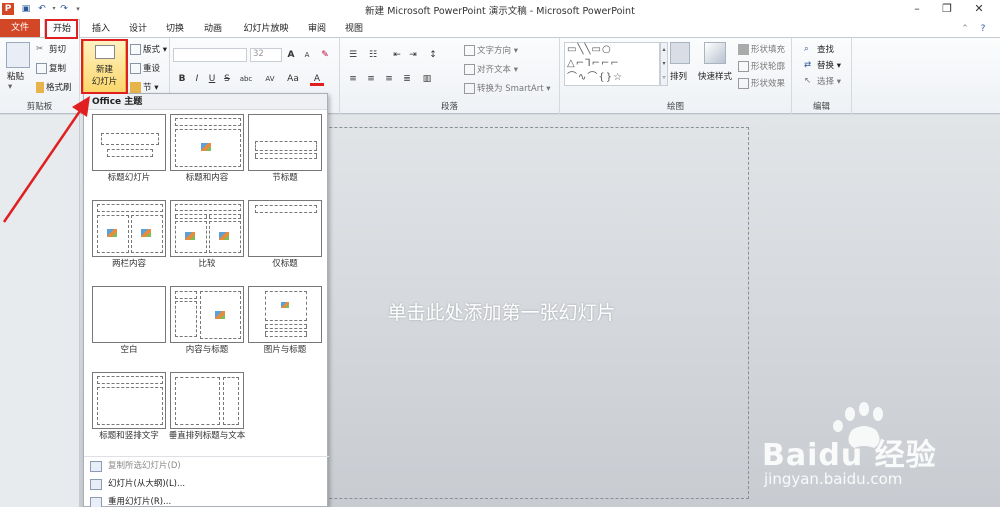 This screenshot has height=507, width=1000. Describe the element at coordinates (317, 29) in the screenshot. I see `tab-review: 审阅` at that location.